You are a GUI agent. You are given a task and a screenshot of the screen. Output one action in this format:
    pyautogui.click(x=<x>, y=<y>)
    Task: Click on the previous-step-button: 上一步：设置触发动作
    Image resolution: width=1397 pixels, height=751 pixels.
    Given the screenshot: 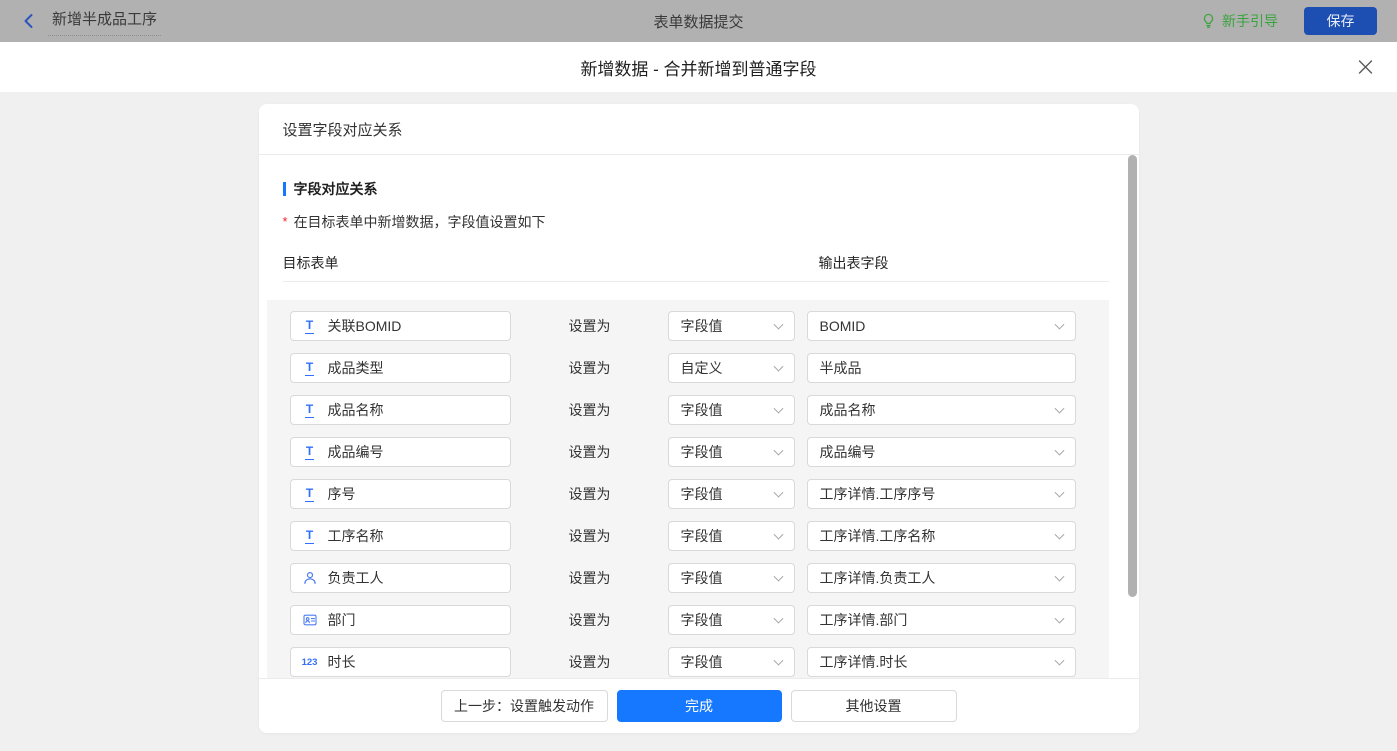 What is the action you would take?
    pyautogui.click(x=524, y=706)
    